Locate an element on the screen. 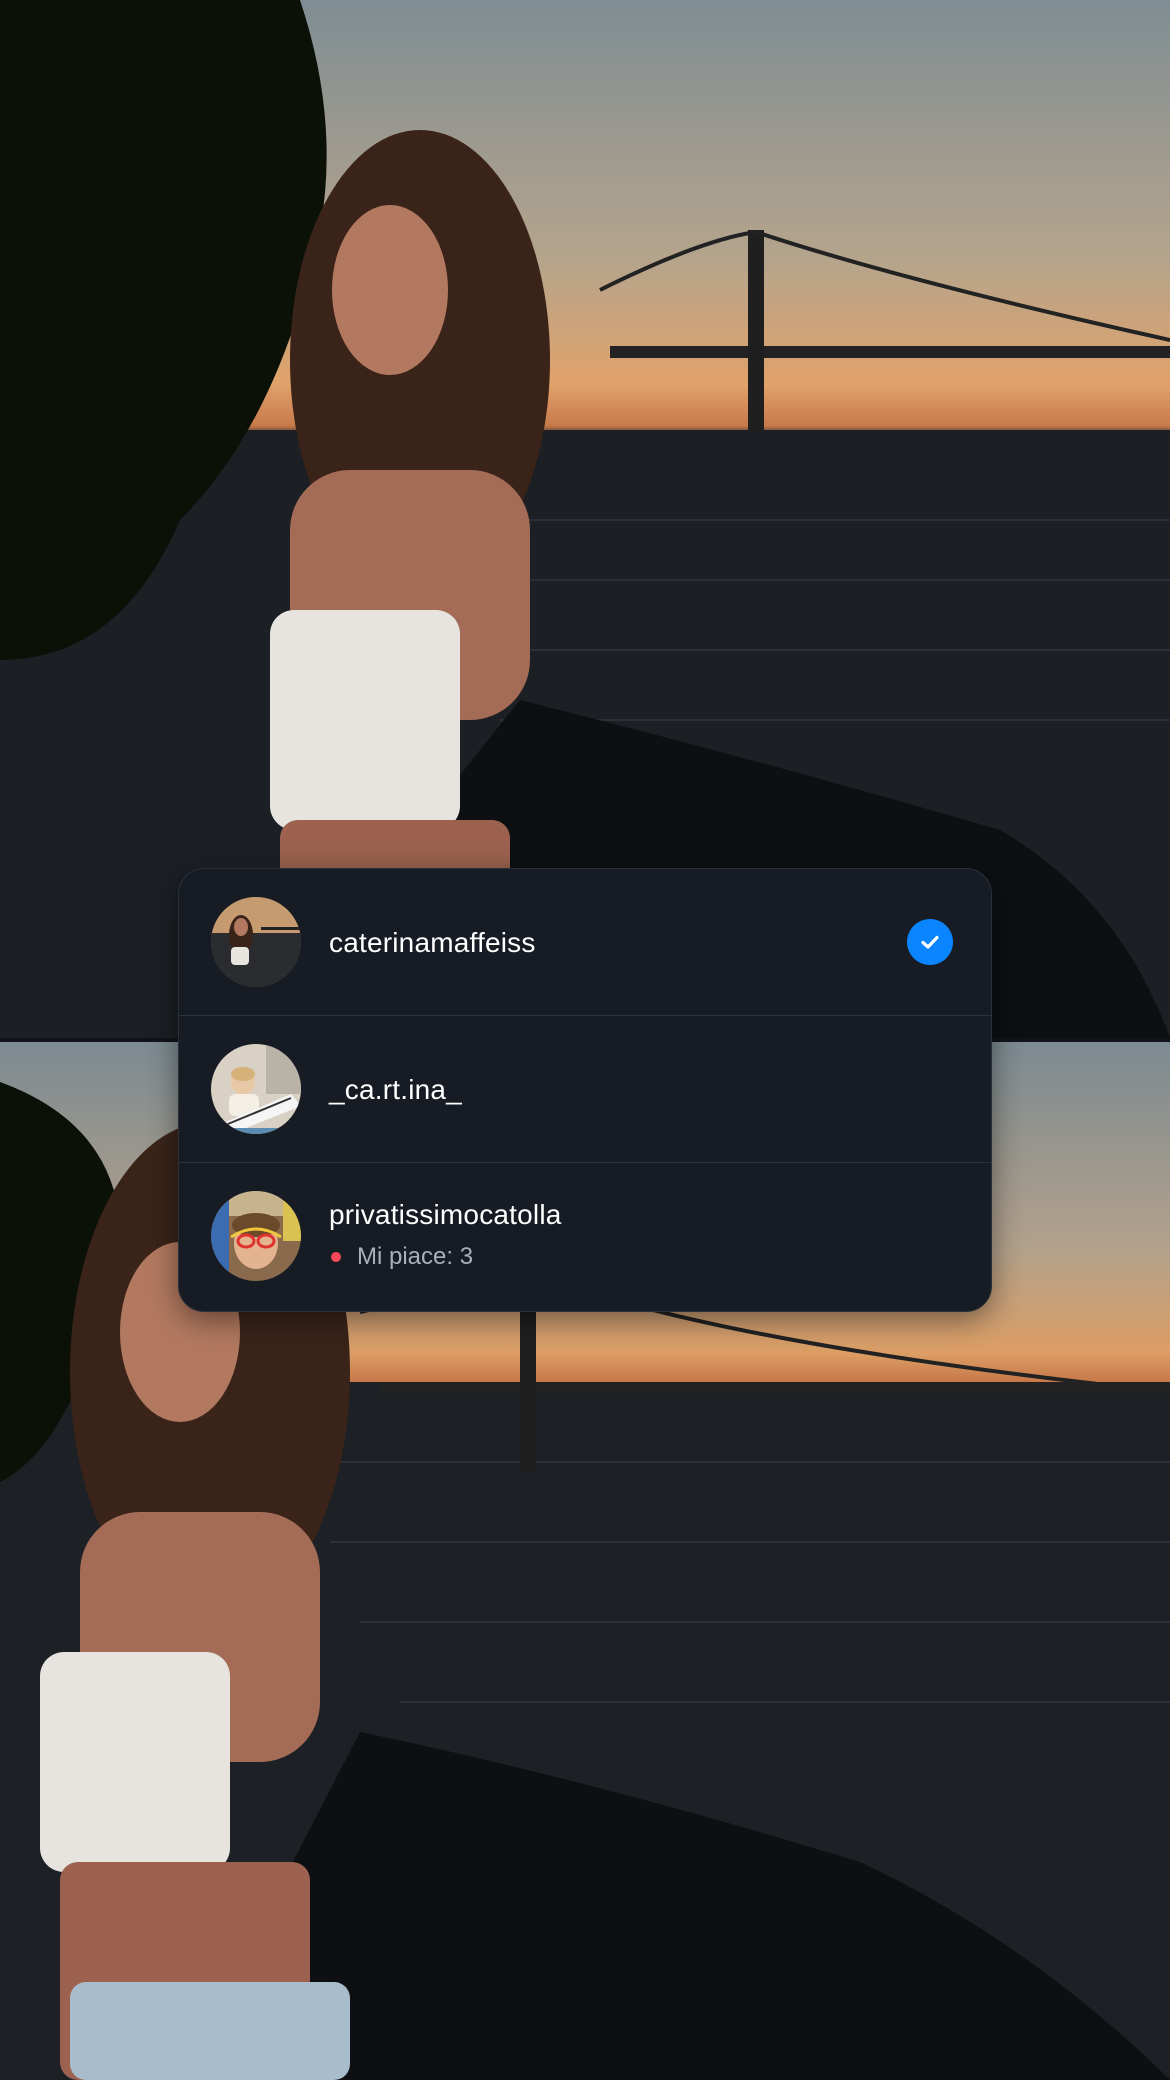 This screenshot has width=1170, height=2080. account-username: caterinamaffeiss is located at coordinates (432, 942).